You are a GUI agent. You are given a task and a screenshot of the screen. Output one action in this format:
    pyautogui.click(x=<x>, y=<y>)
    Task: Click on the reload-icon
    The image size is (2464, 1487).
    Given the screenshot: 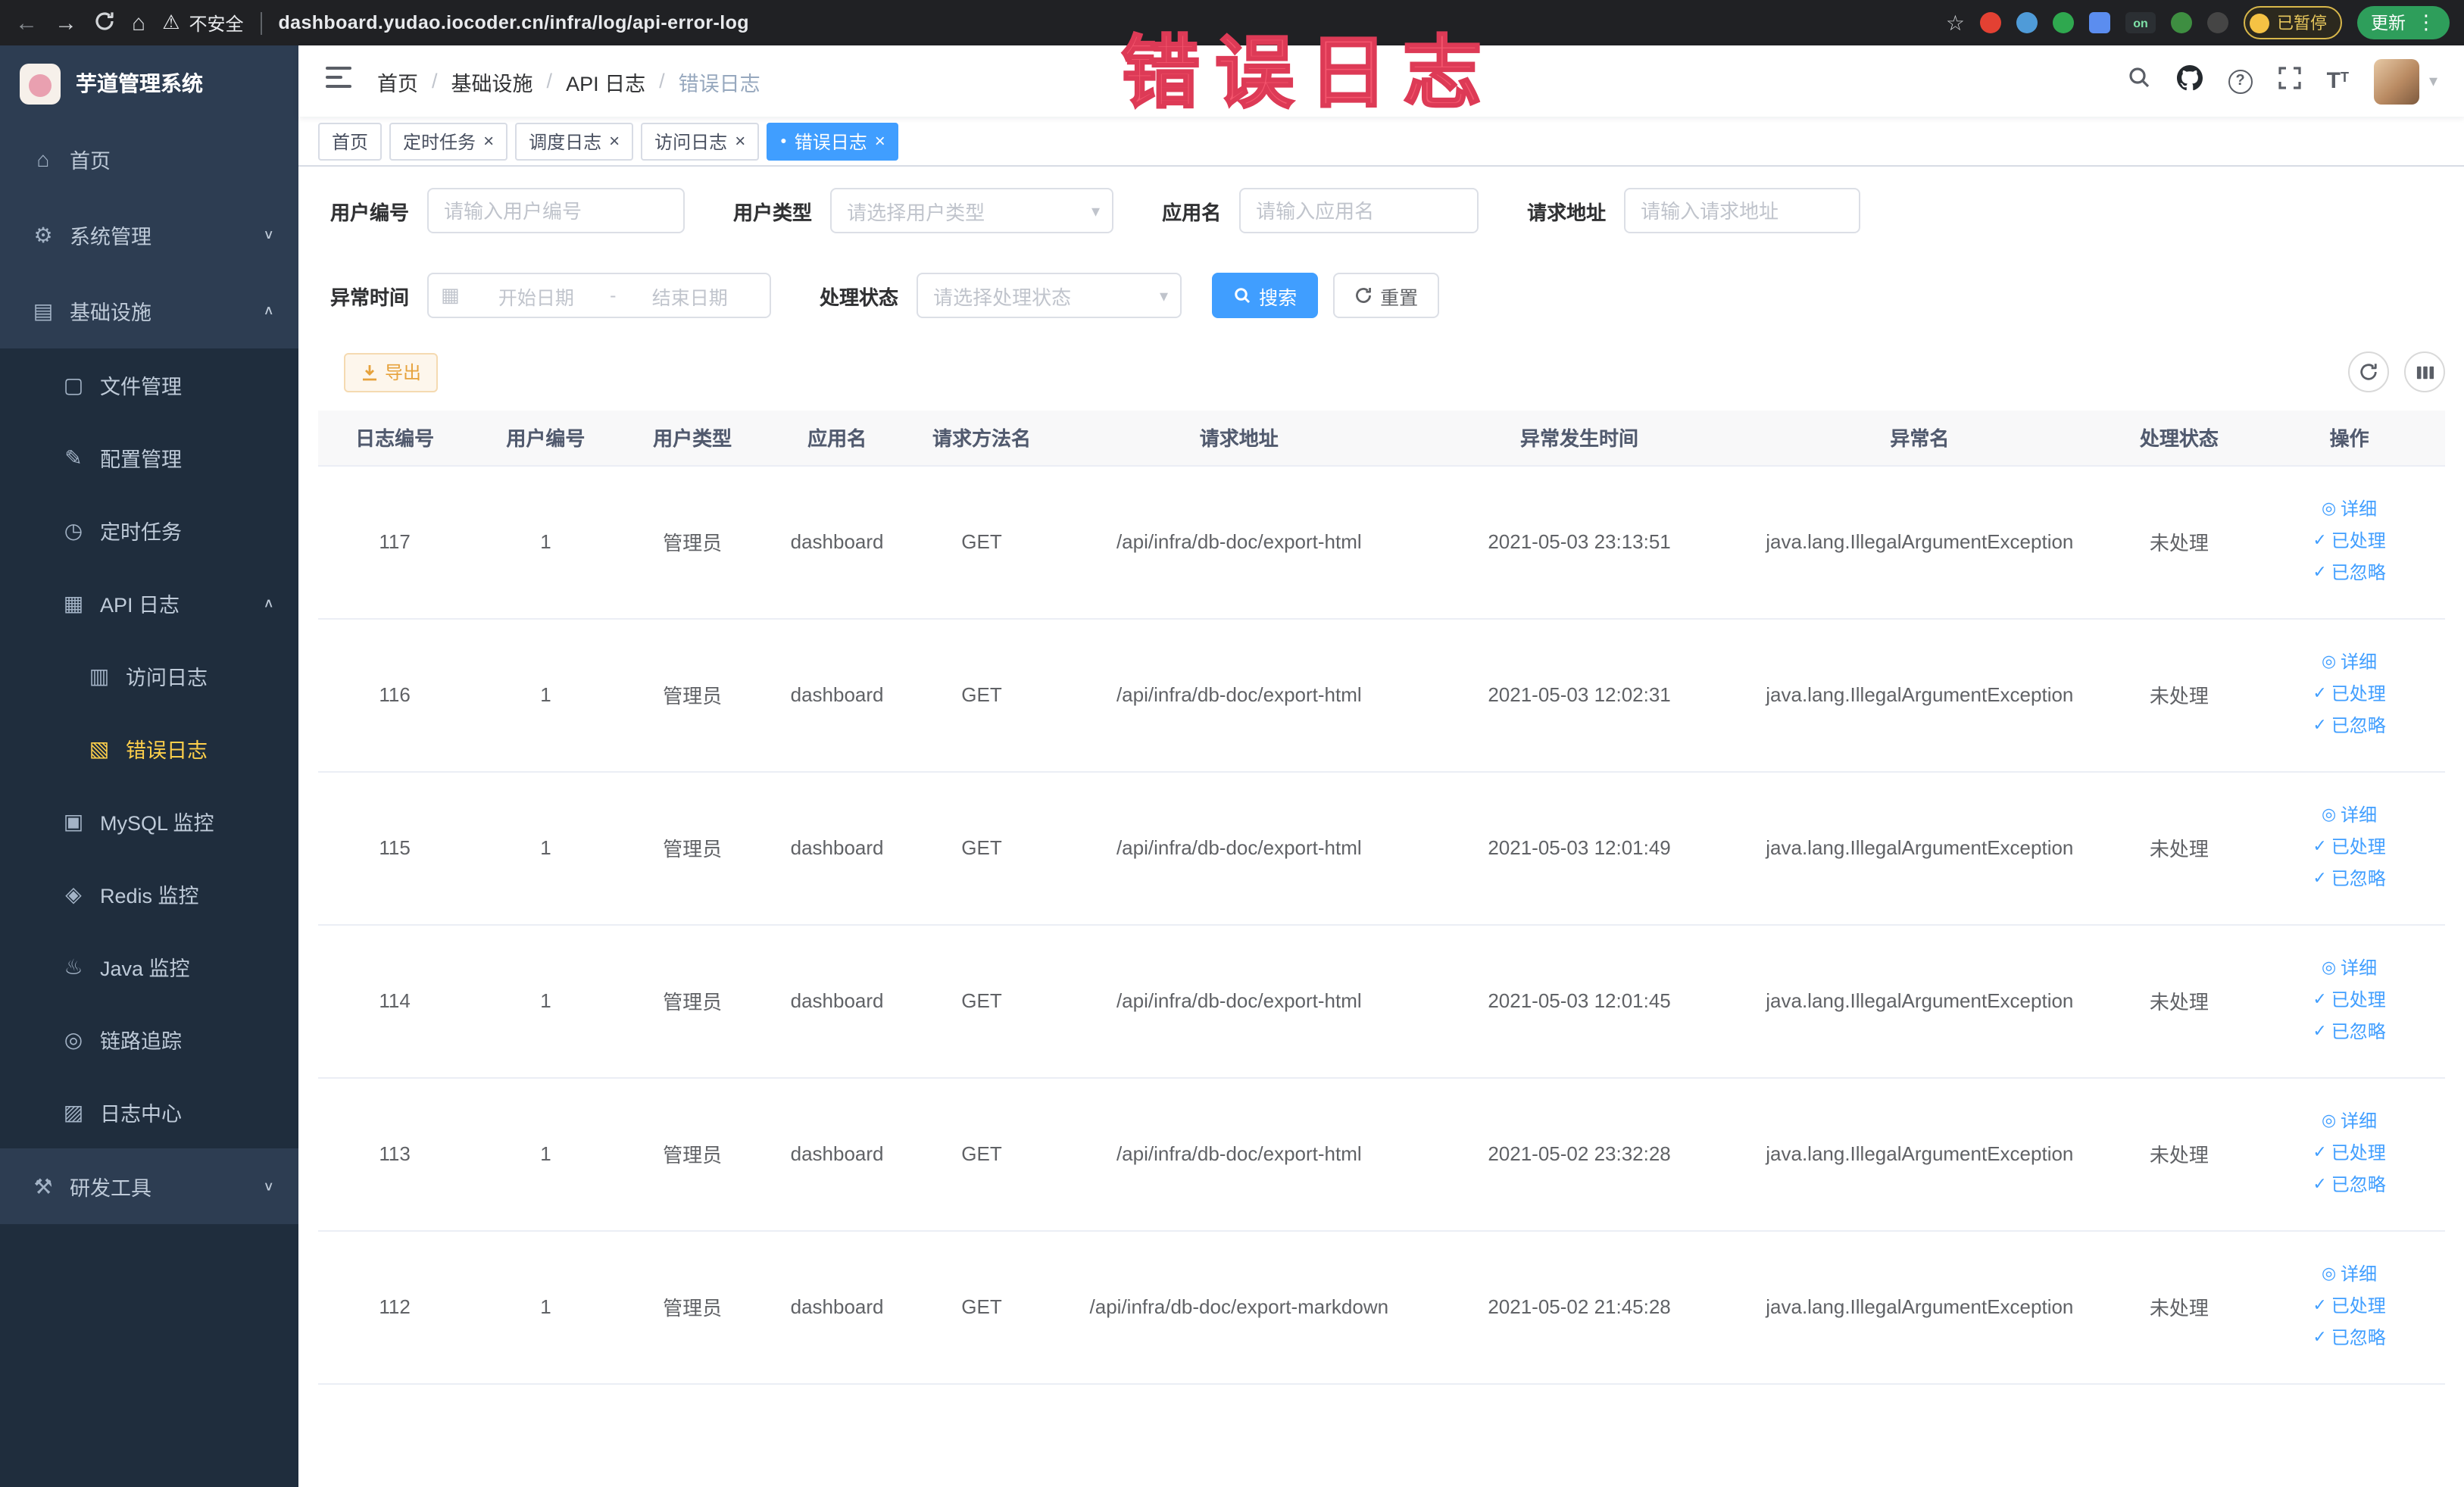 What is the action you would take?
    pyautogui.click(x=104, y=23)
    